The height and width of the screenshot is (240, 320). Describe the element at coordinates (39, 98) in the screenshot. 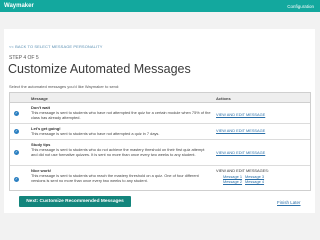

I see `column-header-message: Message` at that location.